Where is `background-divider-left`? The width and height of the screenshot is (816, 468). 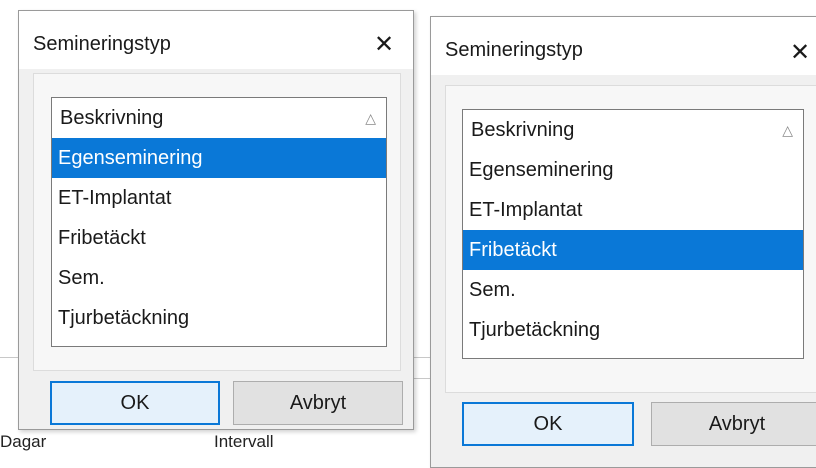 background-divider-left is located at coordinates (9, 357).